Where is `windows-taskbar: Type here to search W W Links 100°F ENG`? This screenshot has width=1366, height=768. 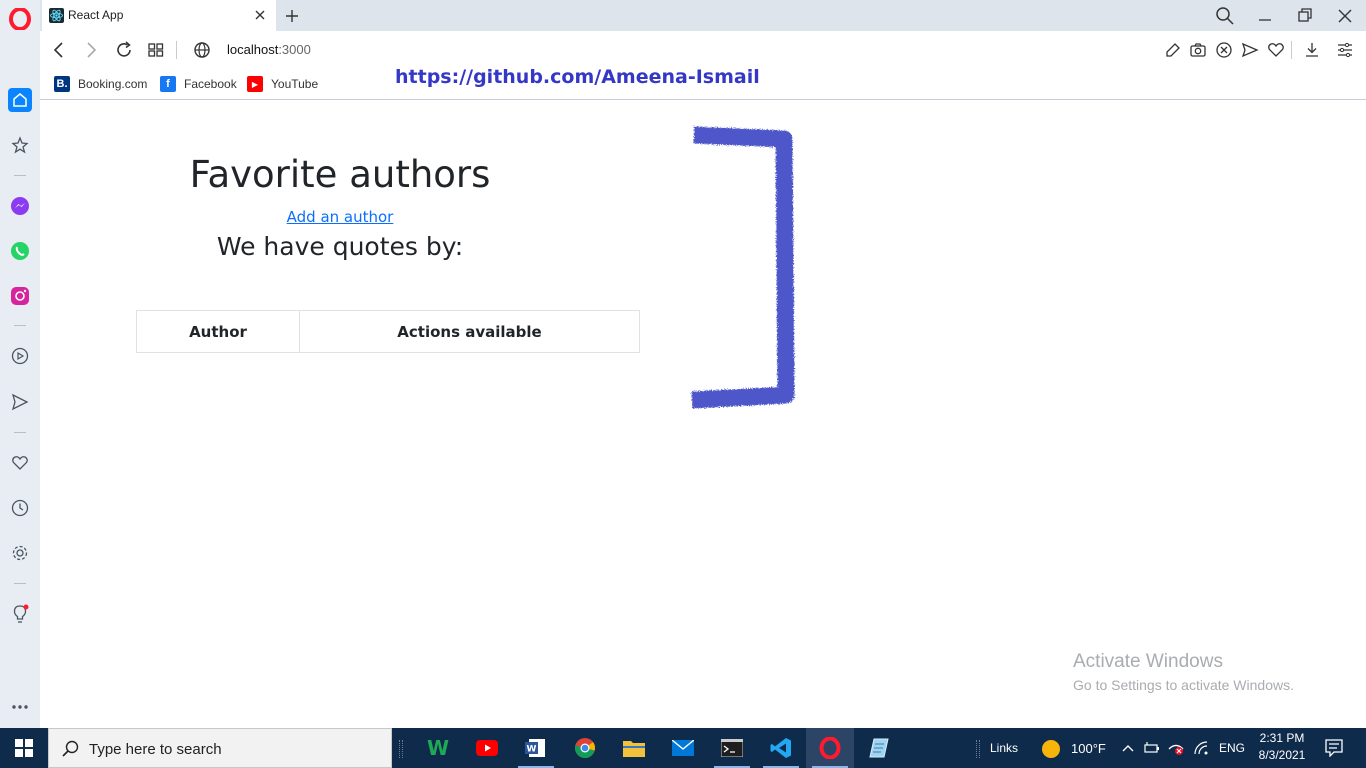 windows-taskbar: Type here to search W W Links 100°F ENG is located at coordinates (683, 748).